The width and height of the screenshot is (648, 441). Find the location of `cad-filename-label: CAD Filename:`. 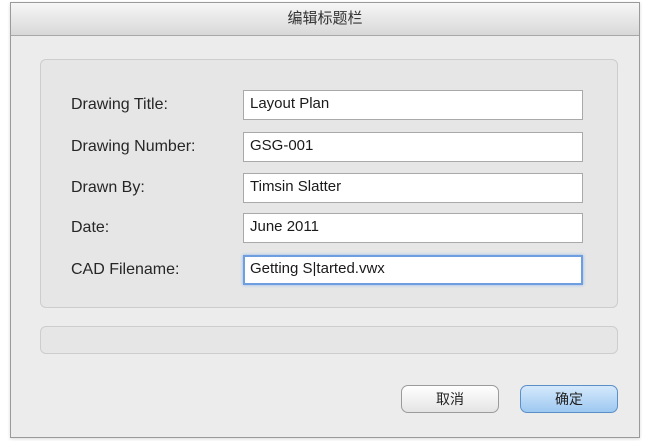

cad-filename-label: CAD Filename: is located at coordinates (125, 269).